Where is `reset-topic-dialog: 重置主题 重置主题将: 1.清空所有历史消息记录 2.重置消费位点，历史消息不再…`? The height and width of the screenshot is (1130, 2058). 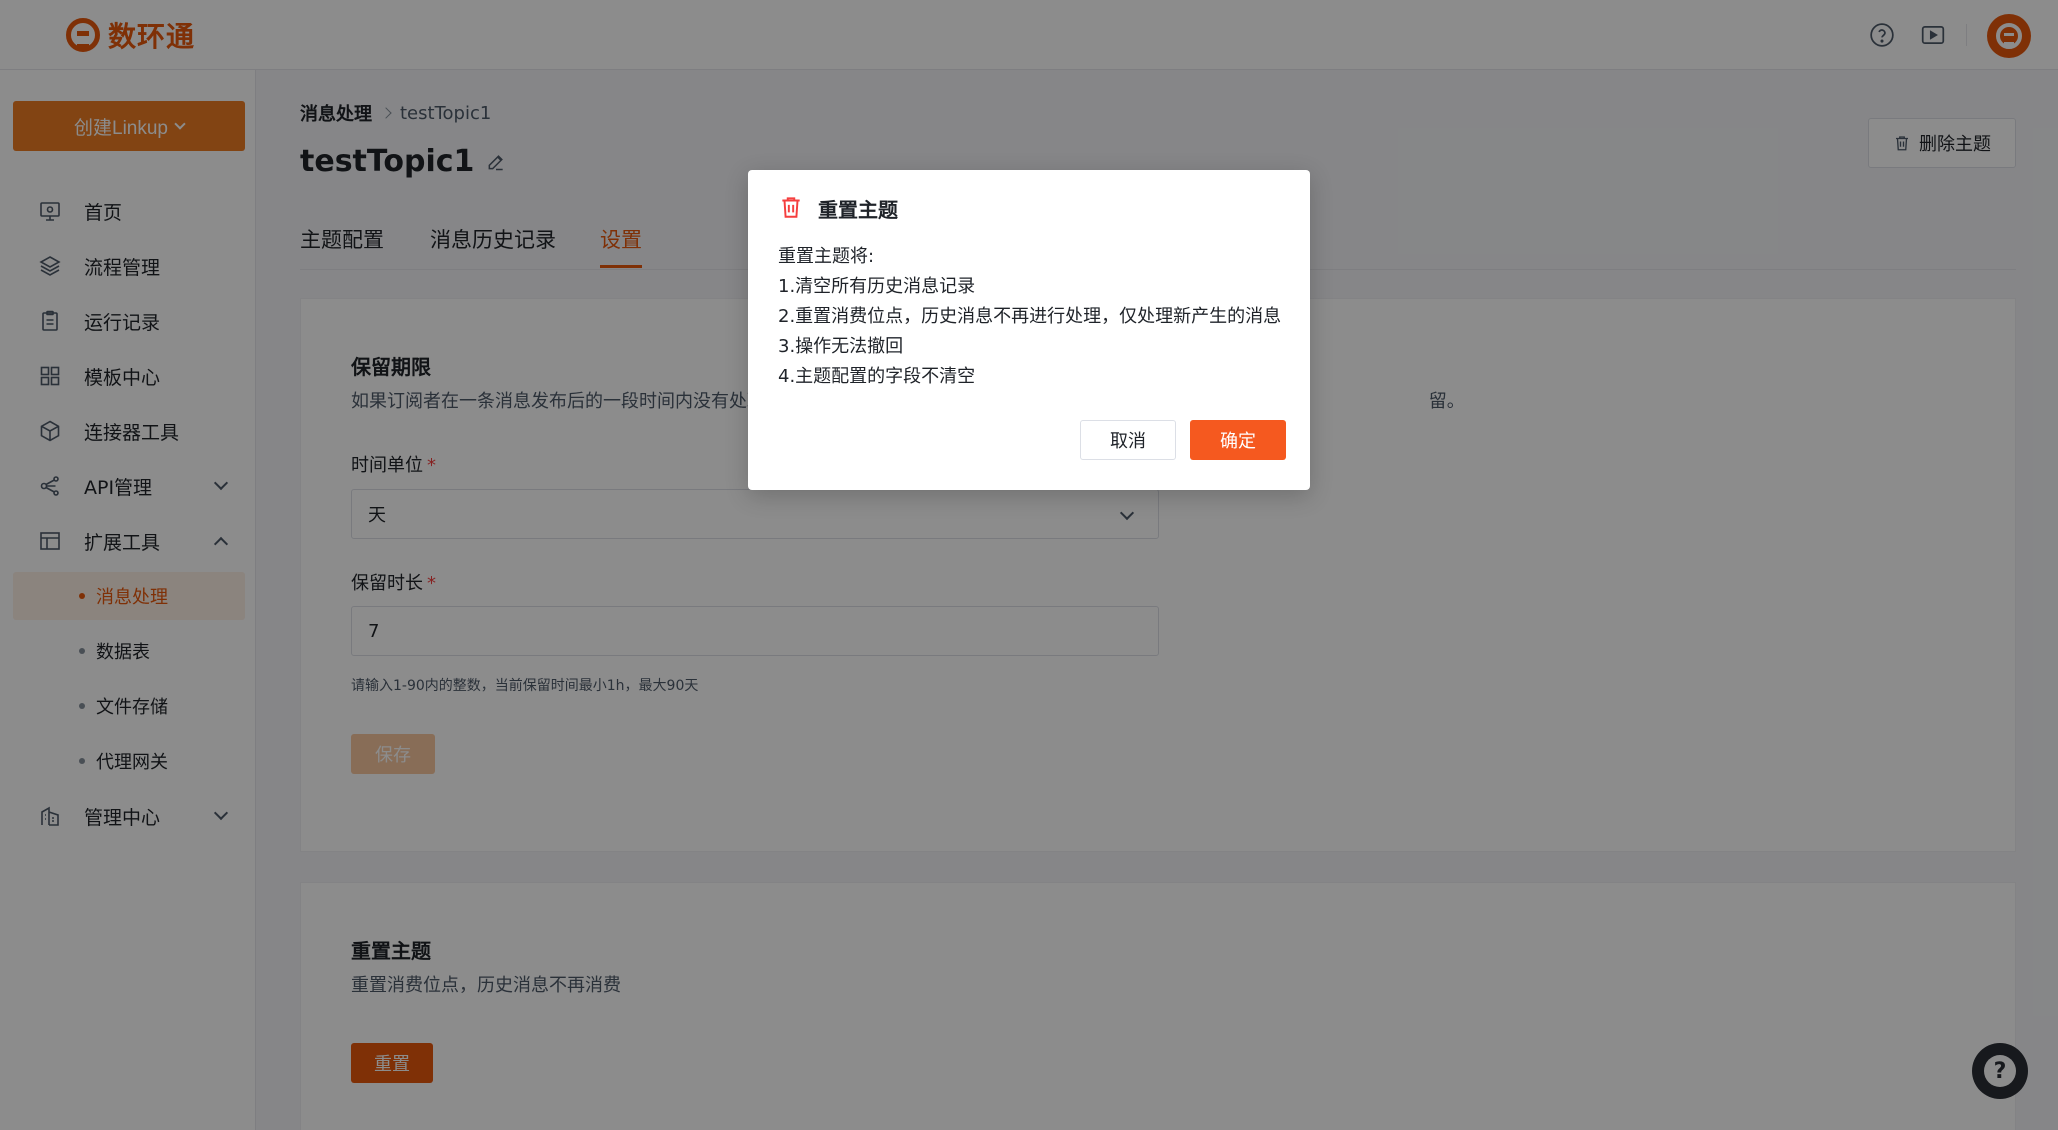
reset-topic-dialog: 重置主题 重置主题将: 1.清空所有历史消息记录 2.重置消费位点，历史消息不再… is located at coordinates (1029, 330).